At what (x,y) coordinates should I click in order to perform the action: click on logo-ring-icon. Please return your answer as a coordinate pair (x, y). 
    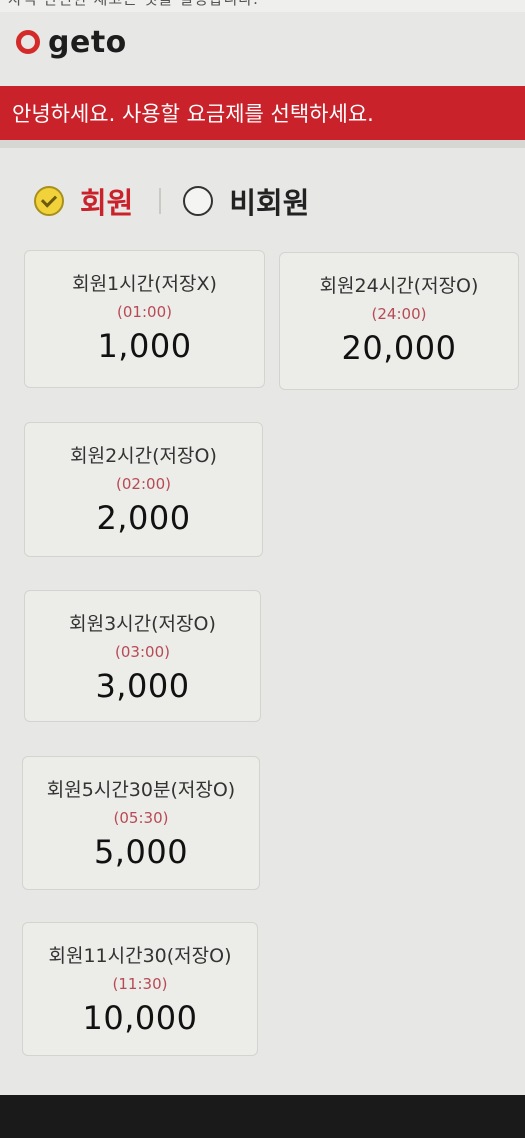
    Looking at the image, I should click on (28, 42).